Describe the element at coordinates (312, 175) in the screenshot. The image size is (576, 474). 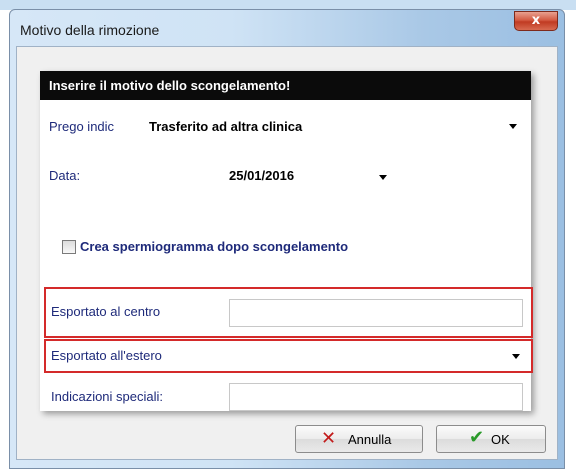
I see `date-picker: 25/01/2016` at that location.